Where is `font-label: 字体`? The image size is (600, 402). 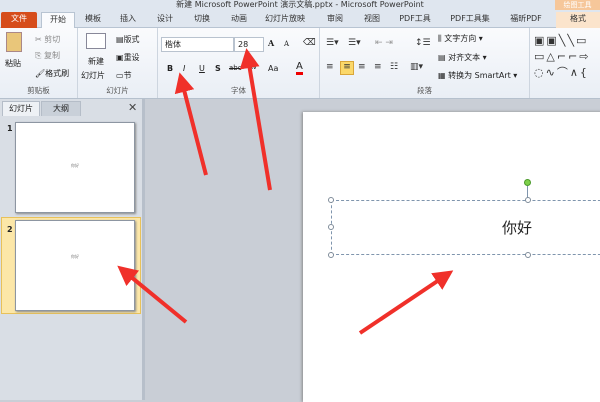 font-label: 字体 is located at coordinates (238, 90).